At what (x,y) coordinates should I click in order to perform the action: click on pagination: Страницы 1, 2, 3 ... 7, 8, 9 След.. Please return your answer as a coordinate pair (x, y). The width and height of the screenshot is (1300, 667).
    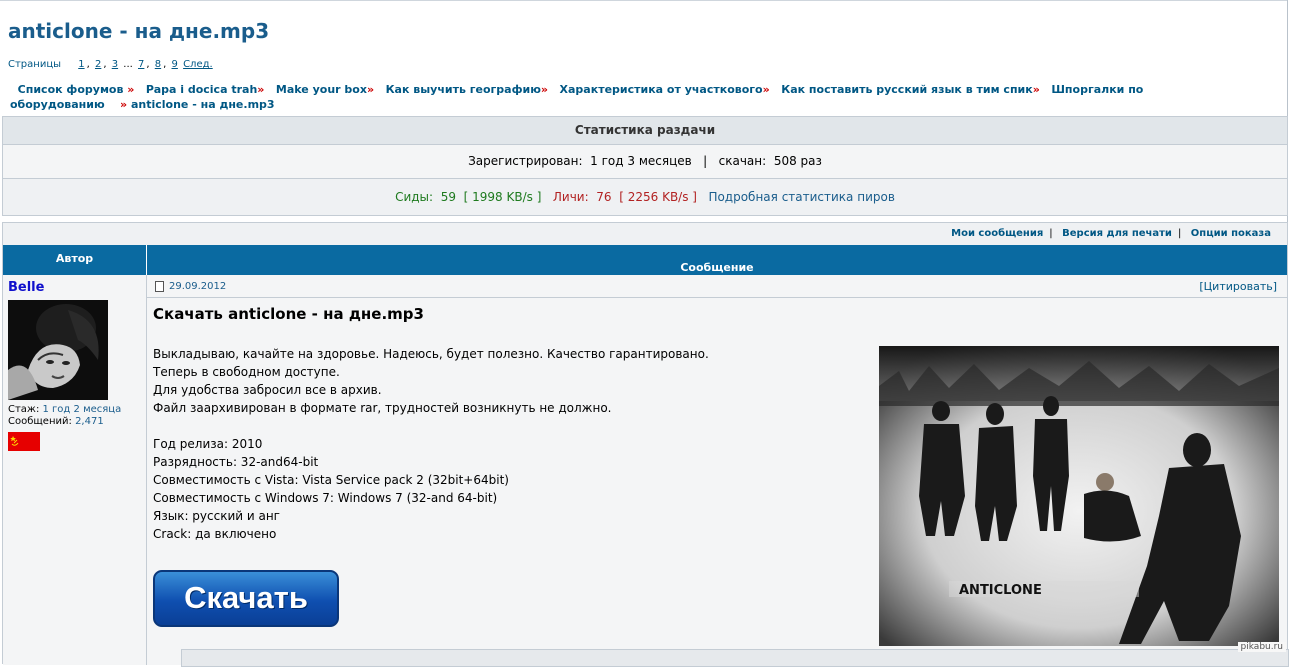
    Looking at the image, I should click on (110, 64).